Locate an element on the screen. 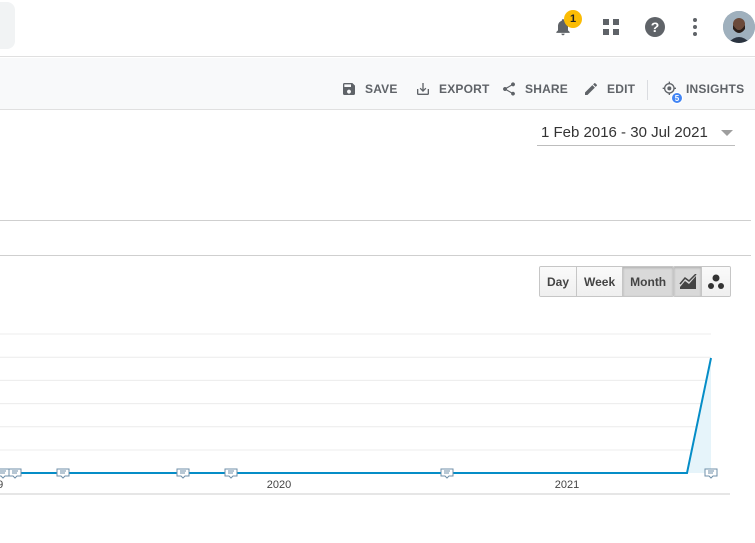 Image resolution: width=755 pixels, height=543 pixels. pencil-icon is located at coordinates (591, 88).